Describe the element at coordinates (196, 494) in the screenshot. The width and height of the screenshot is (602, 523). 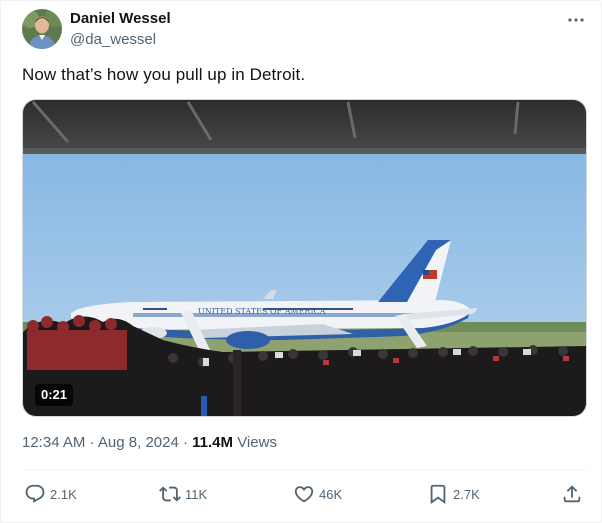
I see `repost-count: 11K` at that location.